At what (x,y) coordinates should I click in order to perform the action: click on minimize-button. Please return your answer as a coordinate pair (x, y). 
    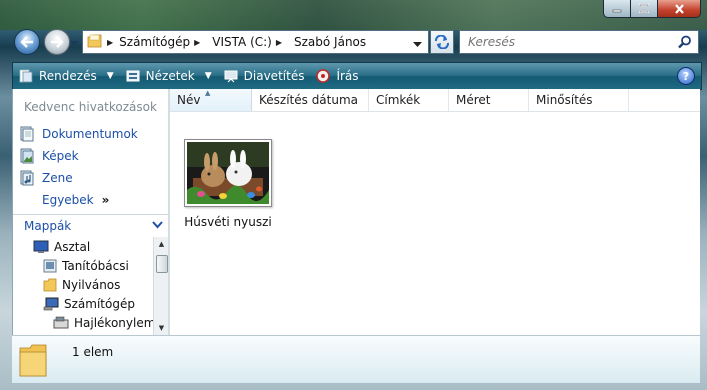
    Looking at the image, I should click on (617, 9).